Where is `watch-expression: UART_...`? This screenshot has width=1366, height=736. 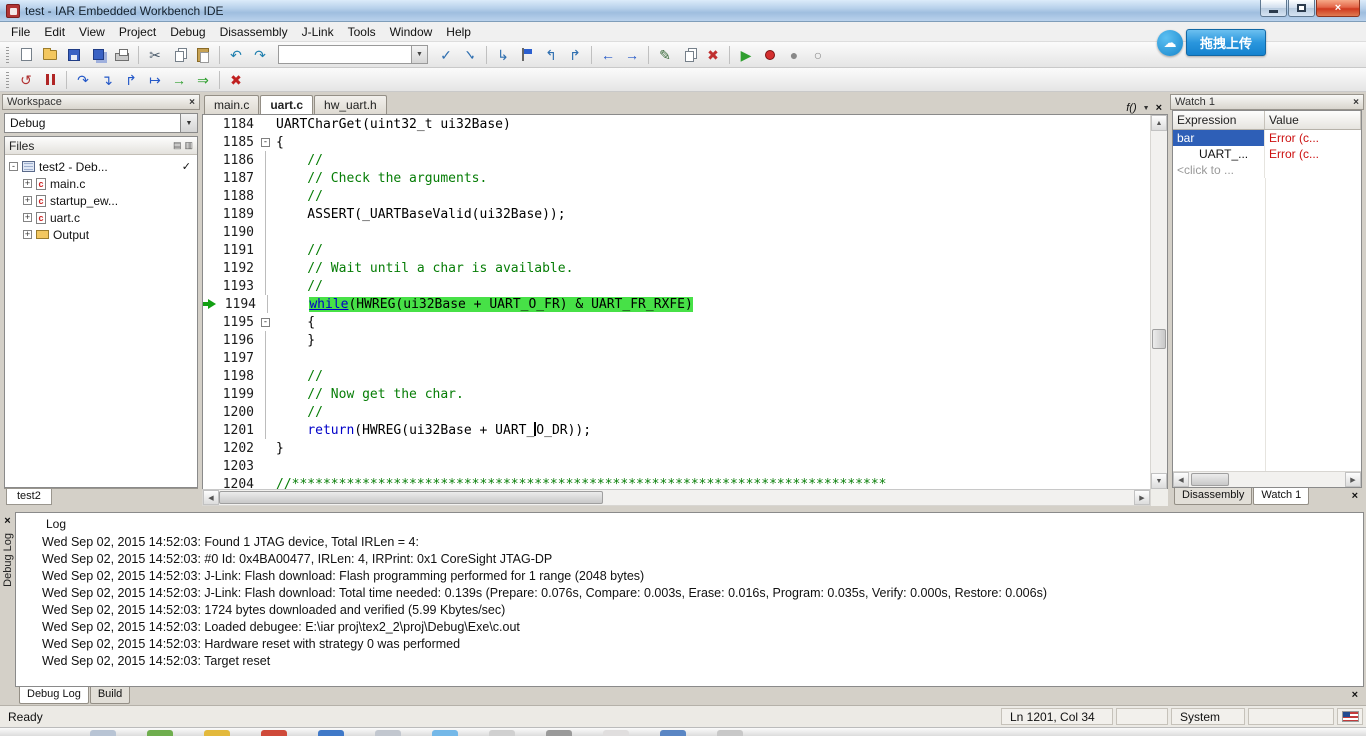
watch-expression: UART_... is located at coordinates (1219, 154).